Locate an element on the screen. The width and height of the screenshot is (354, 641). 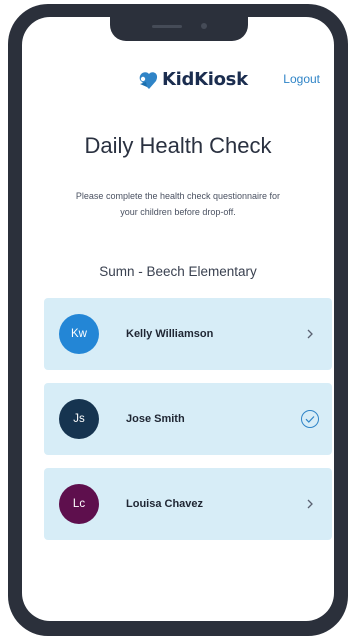
avatar-initials: Kw is located at coordinates (79, 334).